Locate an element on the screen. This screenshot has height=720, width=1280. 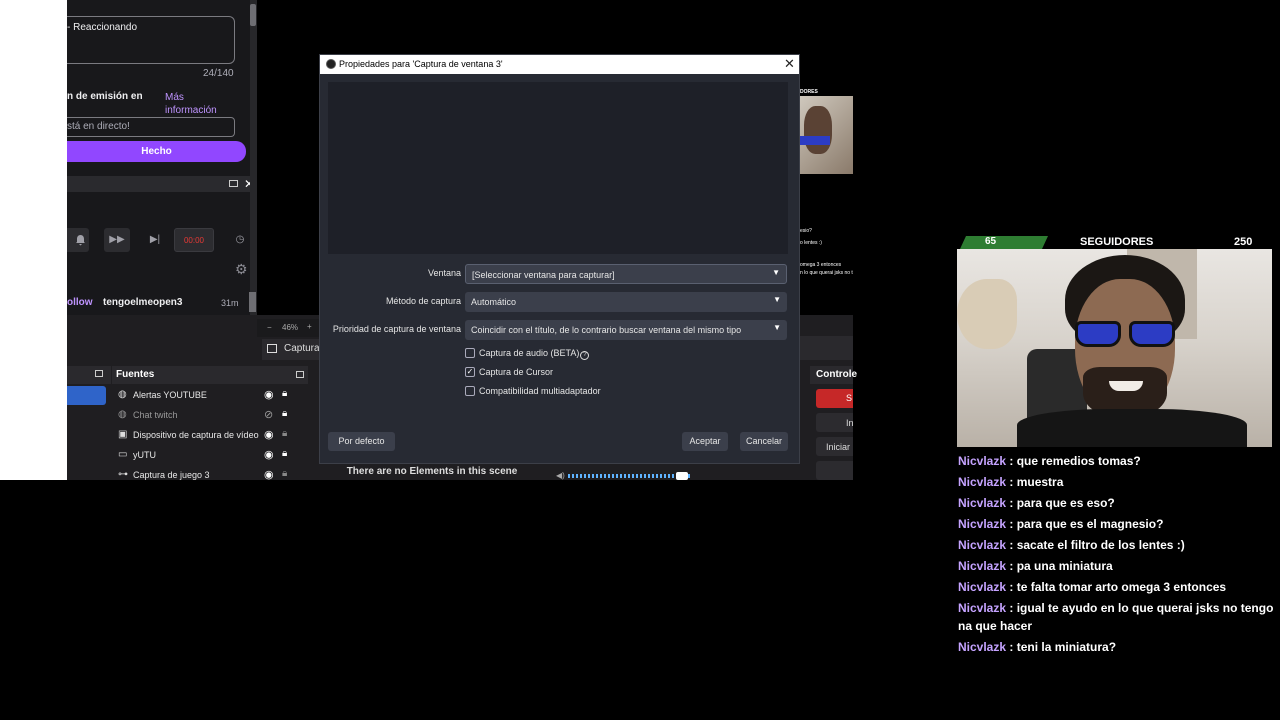
thumb-header: DORES is located at coordinates (809, 92).